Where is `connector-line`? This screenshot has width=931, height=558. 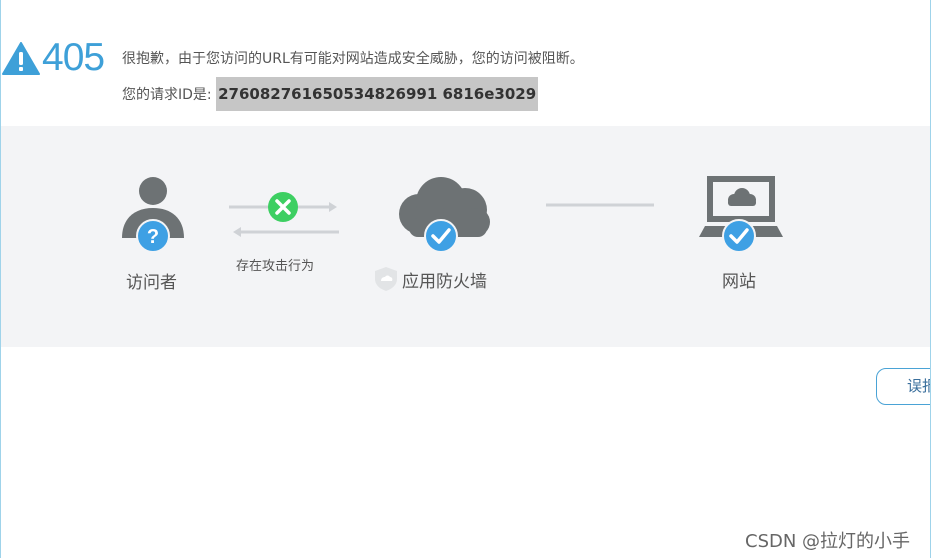
connector-line is located at coordinates (600, 205).